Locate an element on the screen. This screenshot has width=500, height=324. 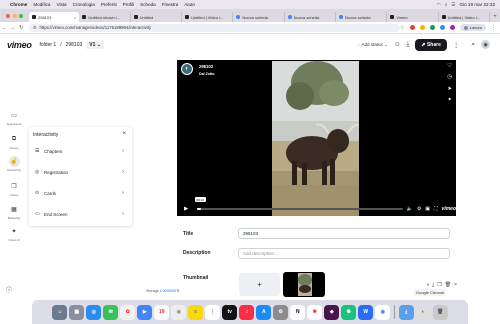
app-store-icon: A is located at coordinates (264, 312).